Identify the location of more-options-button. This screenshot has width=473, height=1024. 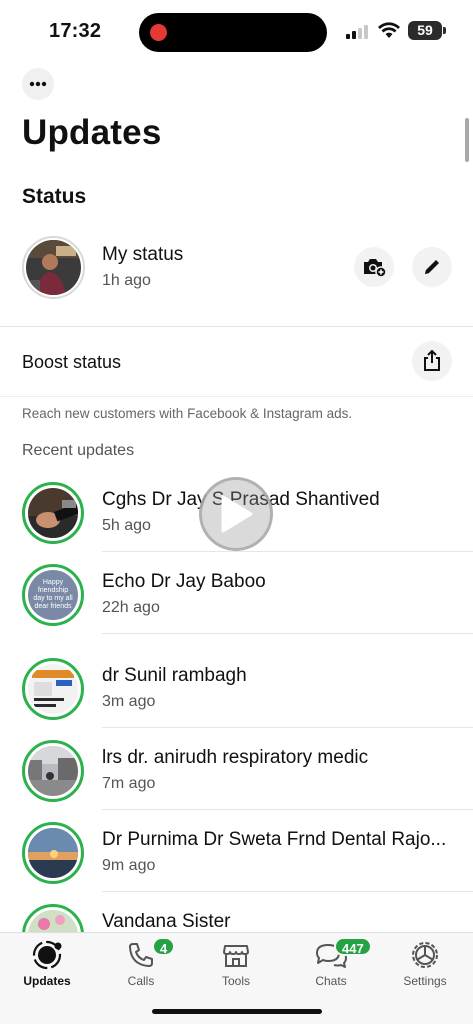
(38, 84).